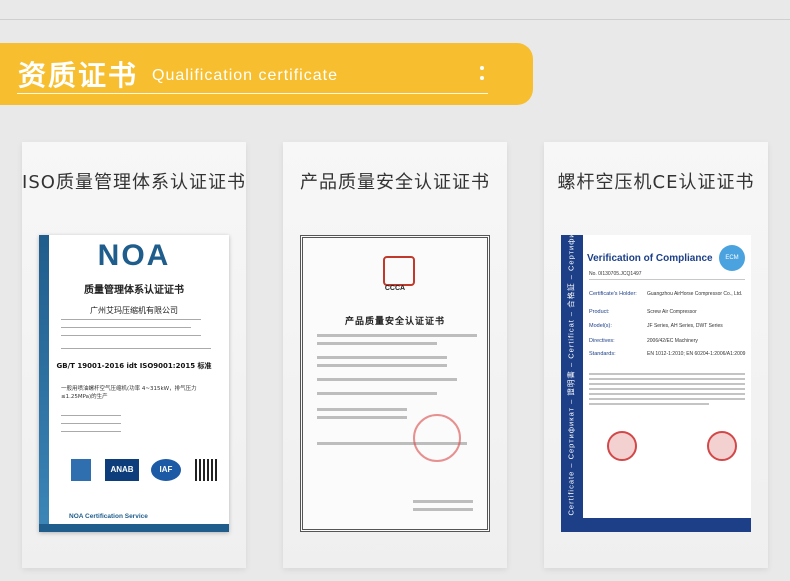 The width and height of the screenshot is (790, 581). I want to click on more-vertical-icon, so click(482, 76).